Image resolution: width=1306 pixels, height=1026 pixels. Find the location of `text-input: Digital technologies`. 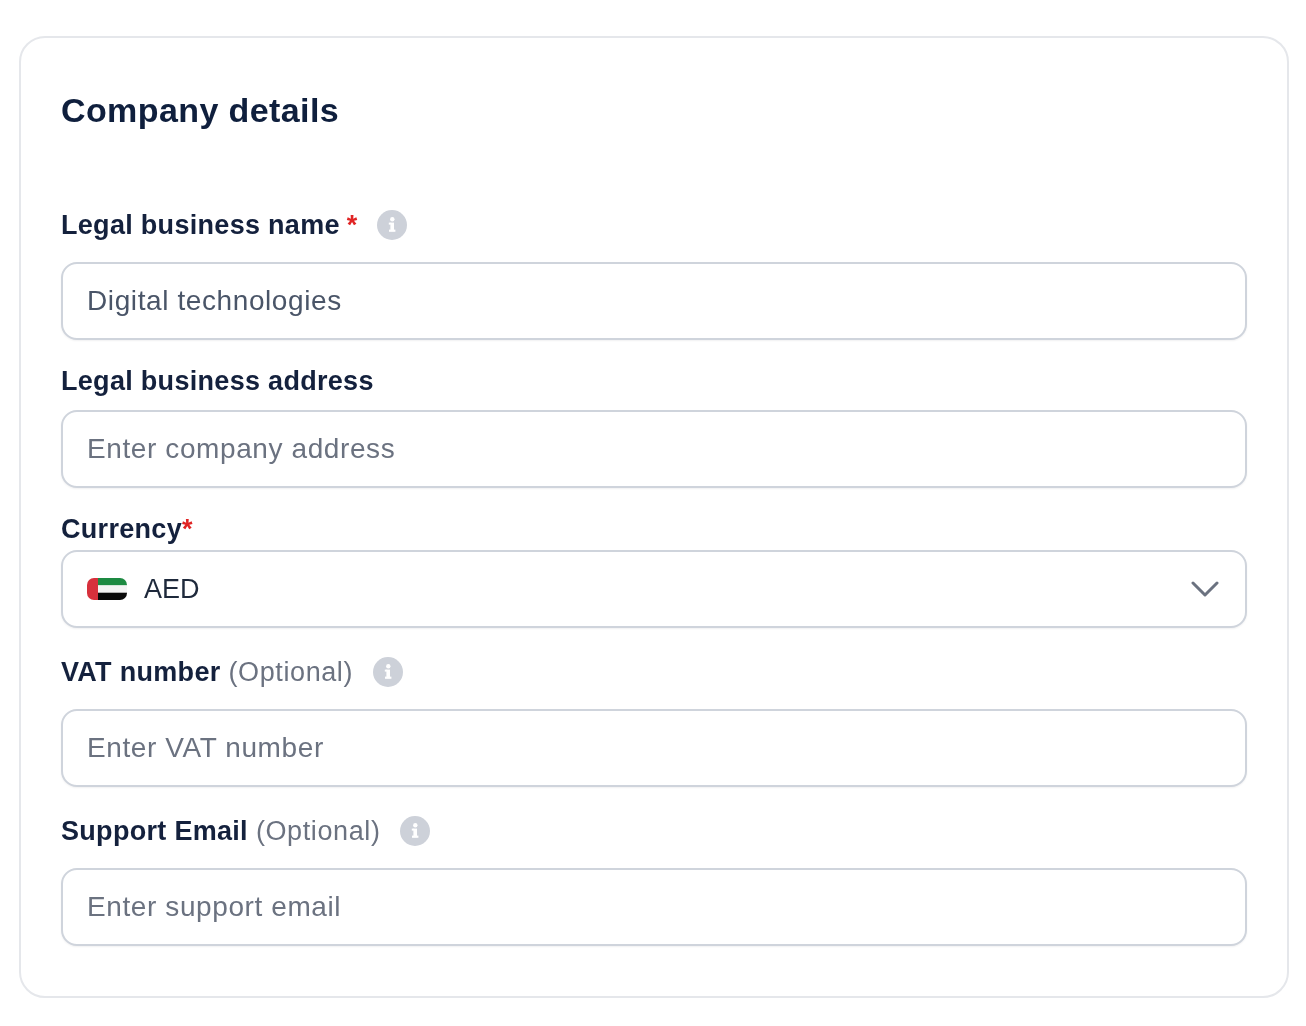

text-input: Digital technologies is located at coordinates (654, 301).